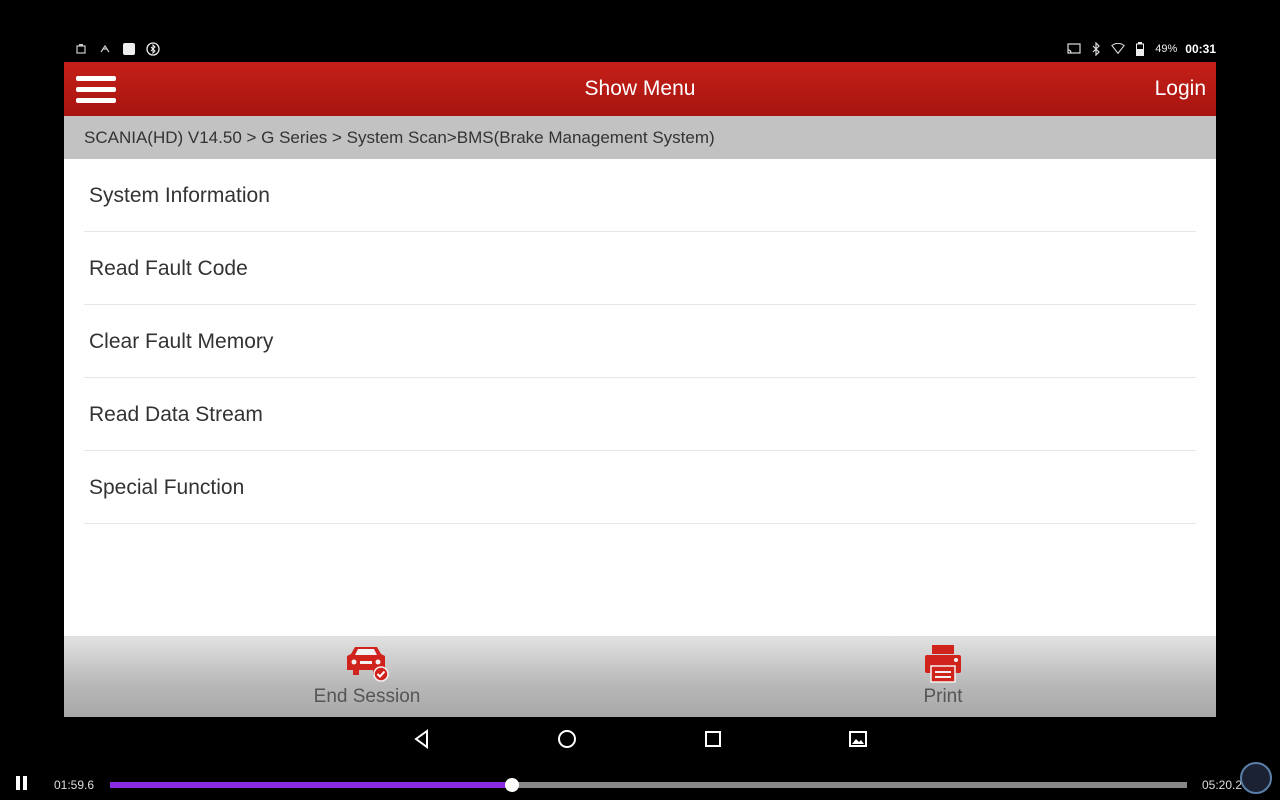 This screenshot has width=1280, height=800. Describe the element at coordinates (1166, 49) in the screenshot. I see `battery-percent: 49%` at that location.